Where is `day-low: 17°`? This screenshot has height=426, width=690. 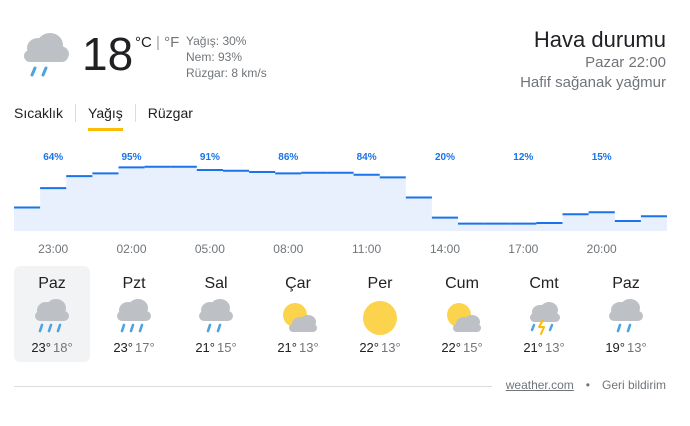 day-low: 17° is located at coordinates (145, 347).